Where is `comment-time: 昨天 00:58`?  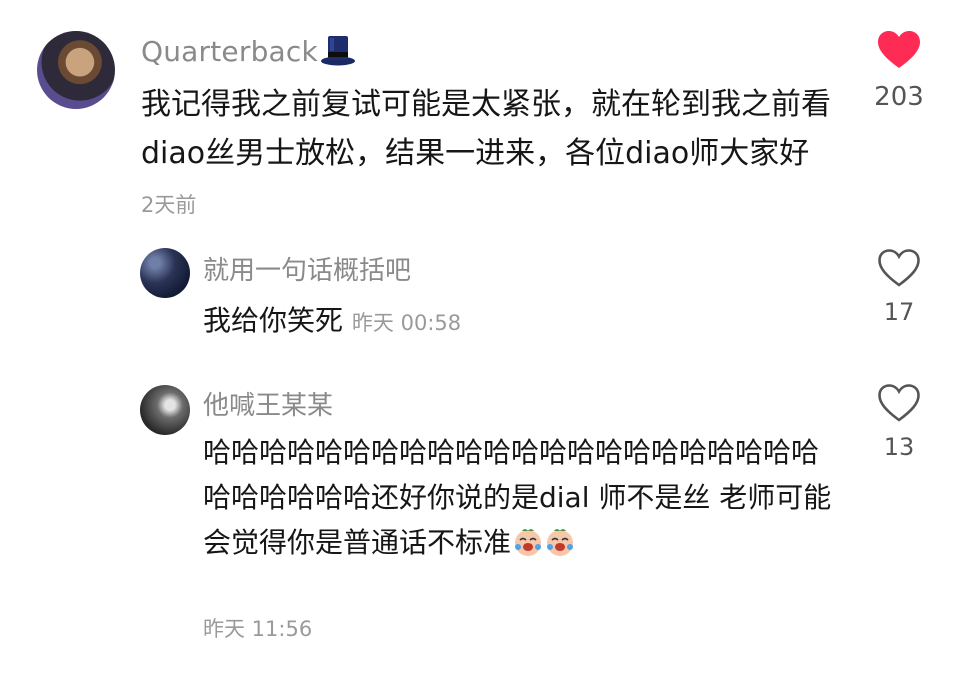 comment-time: 昨天 00:58 is located at coordinates (406, 323).